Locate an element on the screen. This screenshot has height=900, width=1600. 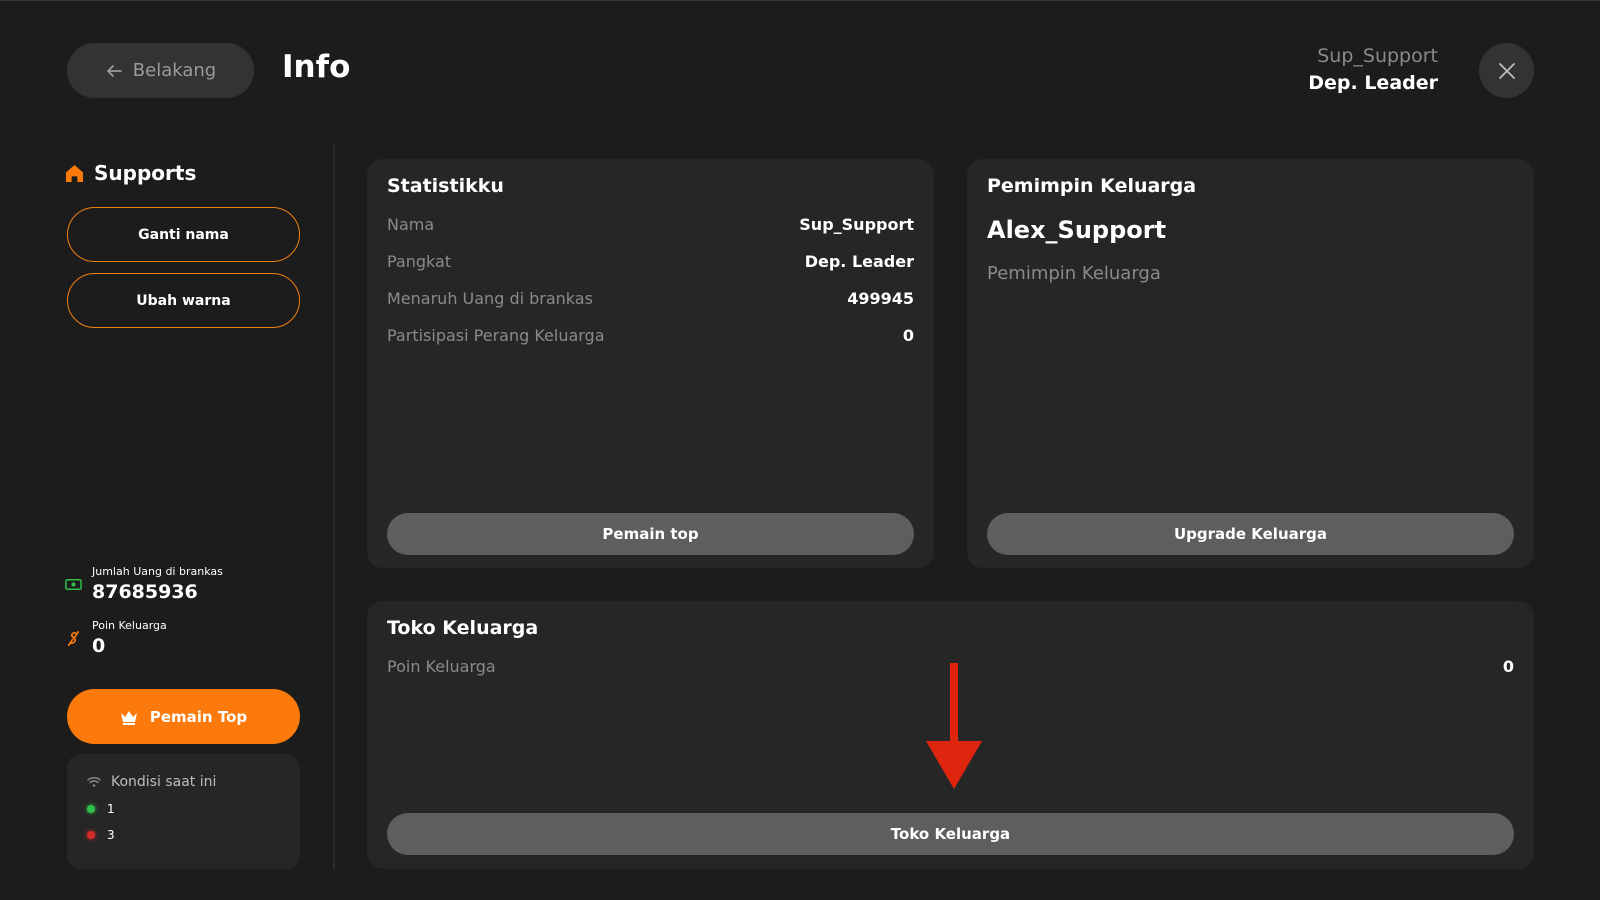
user-rank: Dep. Leader is located at coordinates (1373, 83).